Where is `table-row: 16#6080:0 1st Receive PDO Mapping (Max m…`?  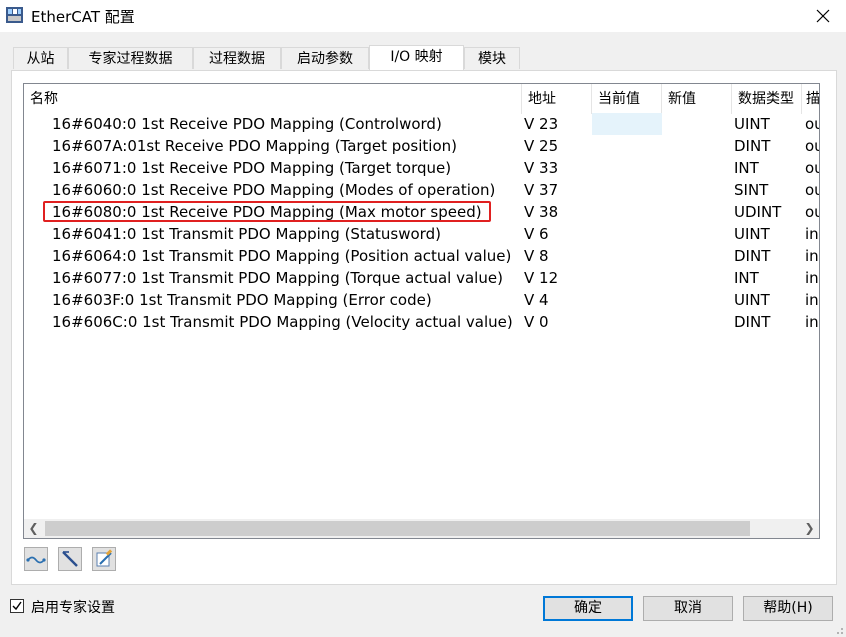
table-row: 16#6080:0 1st Receive PDO Mapping (Max m… is located at coordinates (421, 212).